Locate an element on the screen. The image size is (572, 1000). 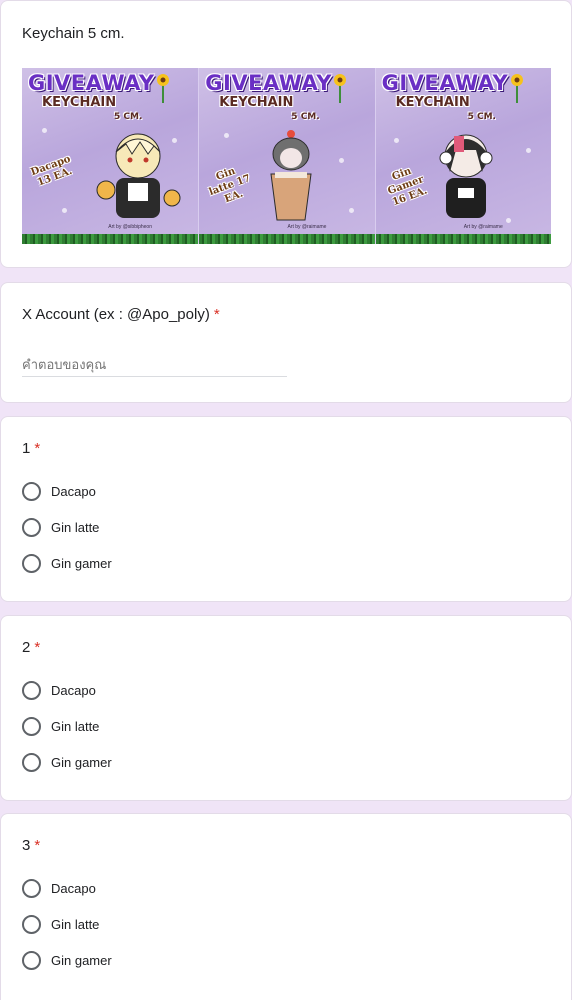
banner-credit: Art by @sibbipheon is located at coordinates (130, 227).